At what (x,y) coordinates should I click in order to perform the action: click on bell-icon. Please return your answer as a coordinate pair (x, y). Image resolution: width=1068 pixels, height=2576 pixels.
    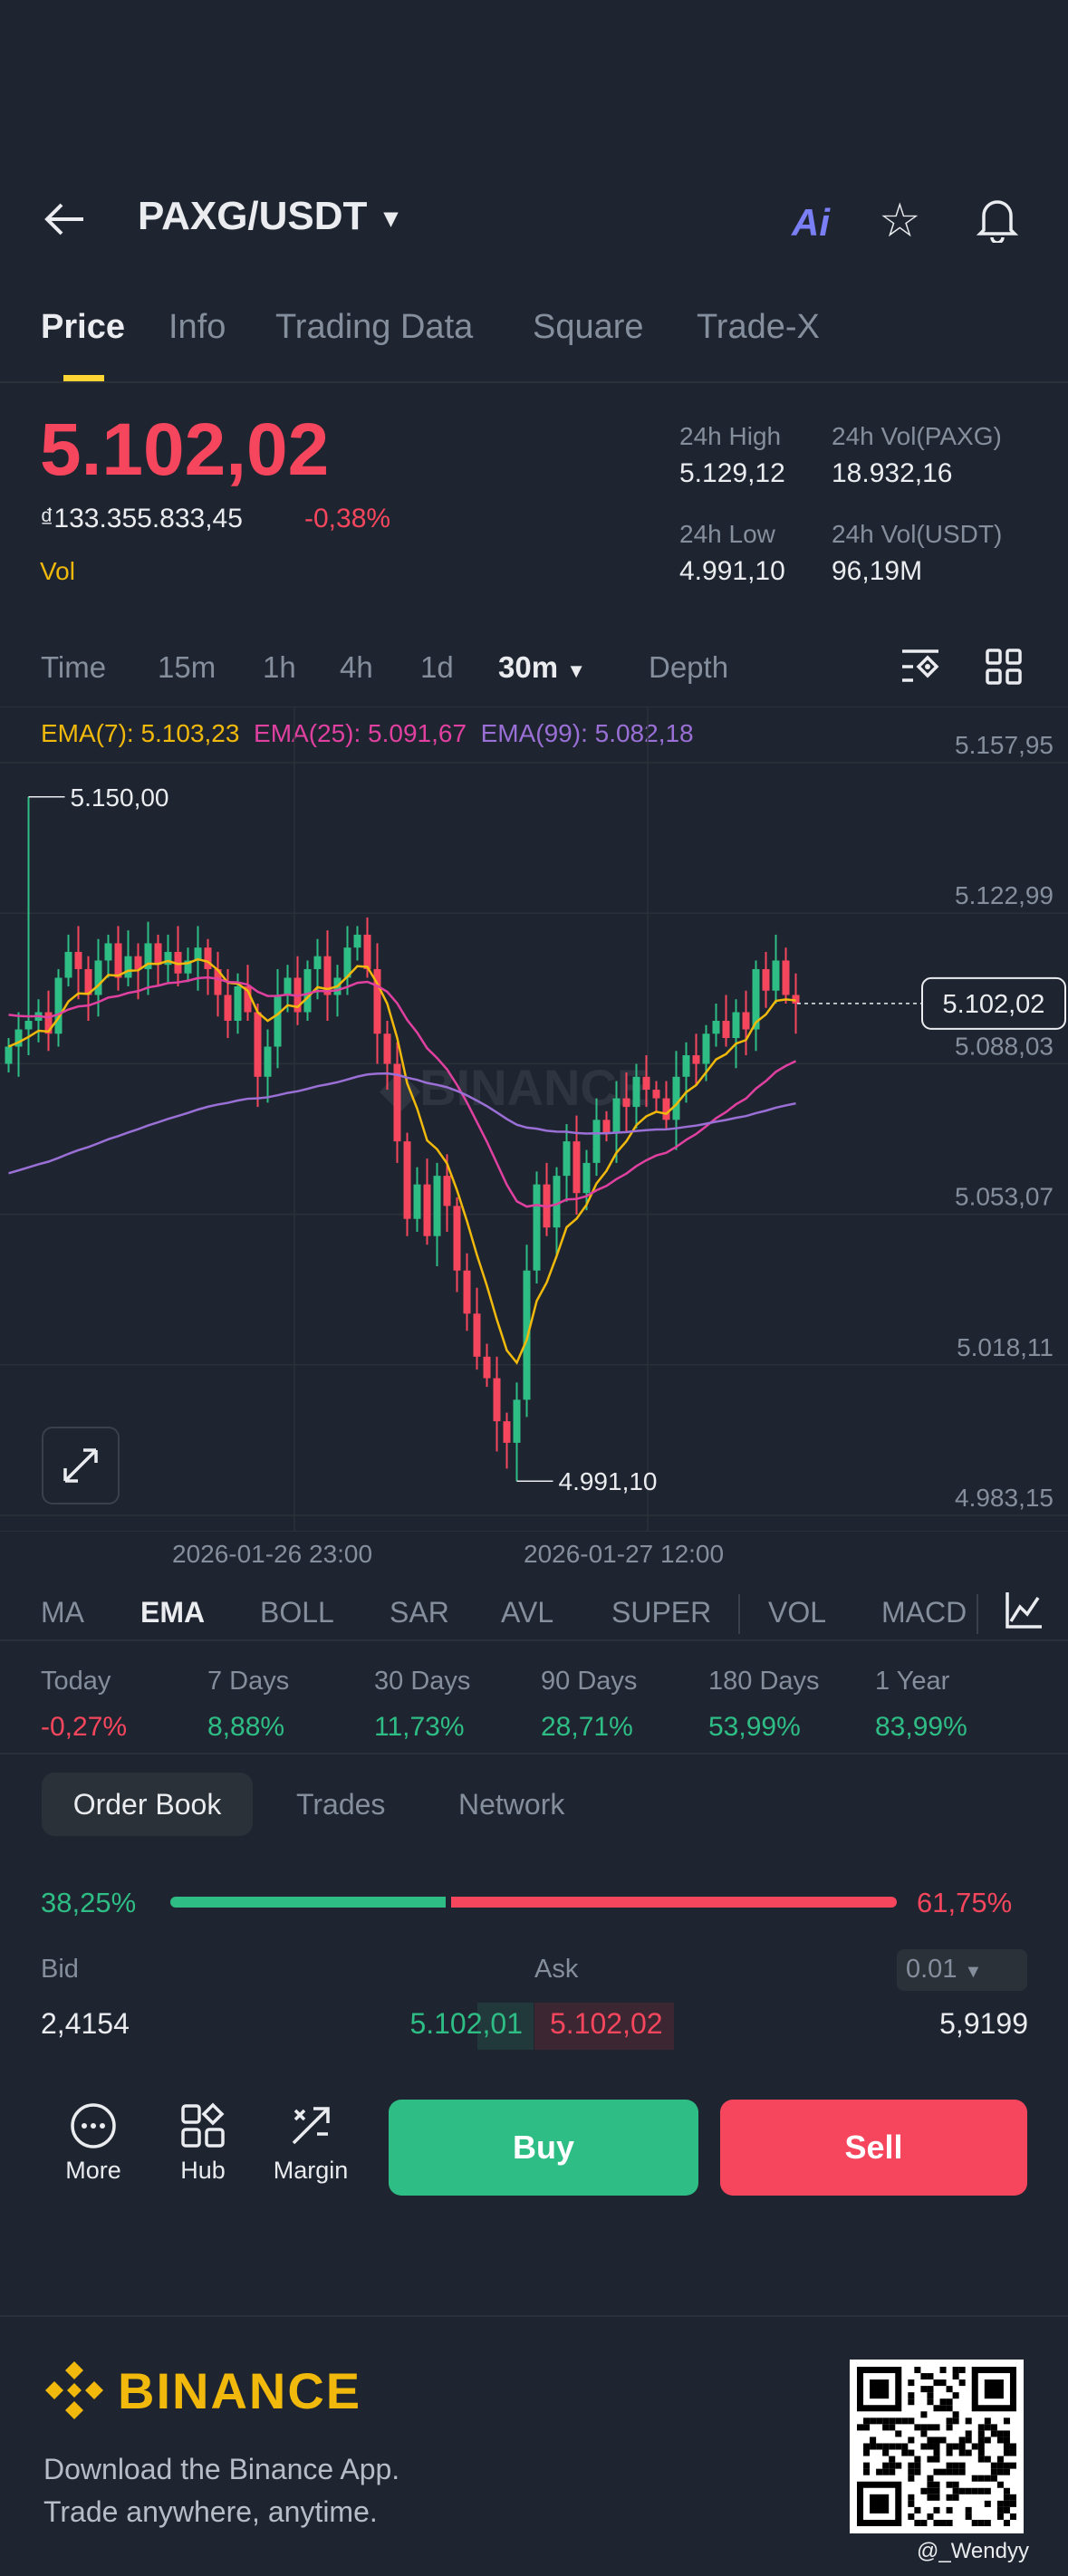
    Looking at the image, I should click on (998, 221).